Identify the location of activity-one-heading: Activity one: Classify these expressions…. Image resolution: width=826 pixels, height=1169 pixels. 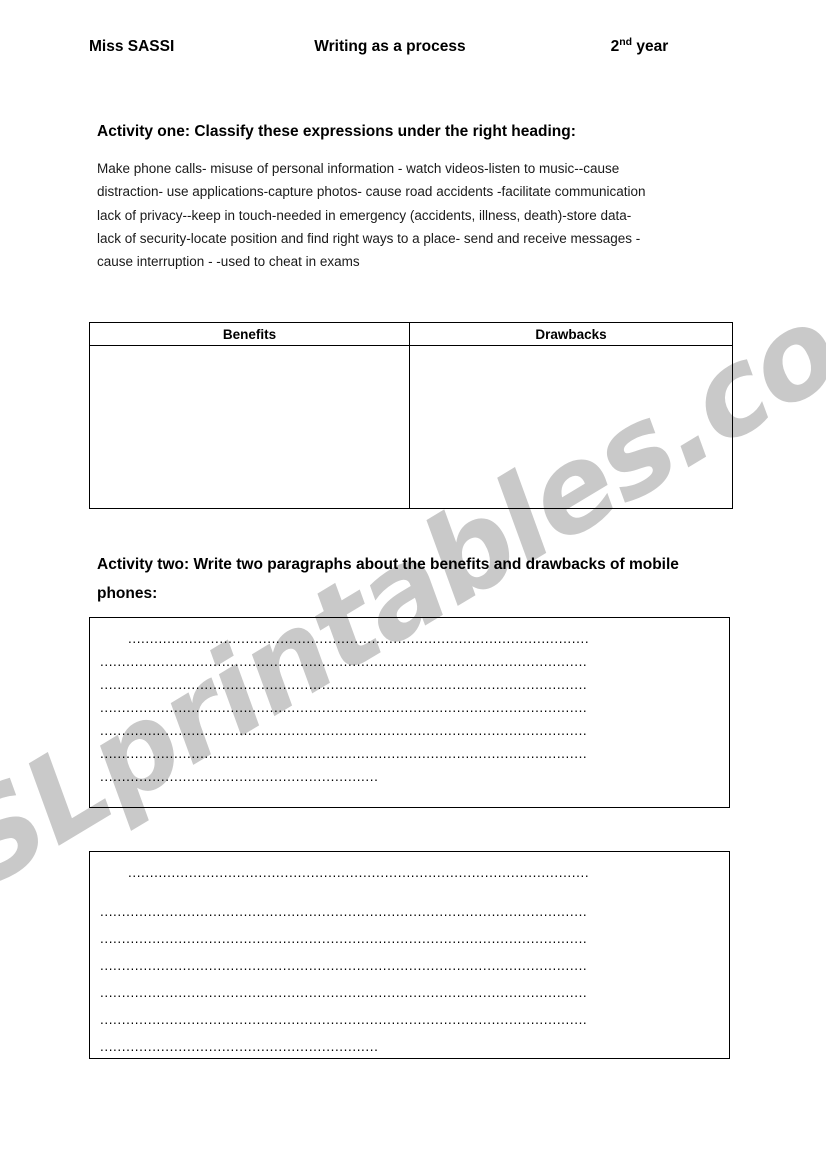
(336, 131).